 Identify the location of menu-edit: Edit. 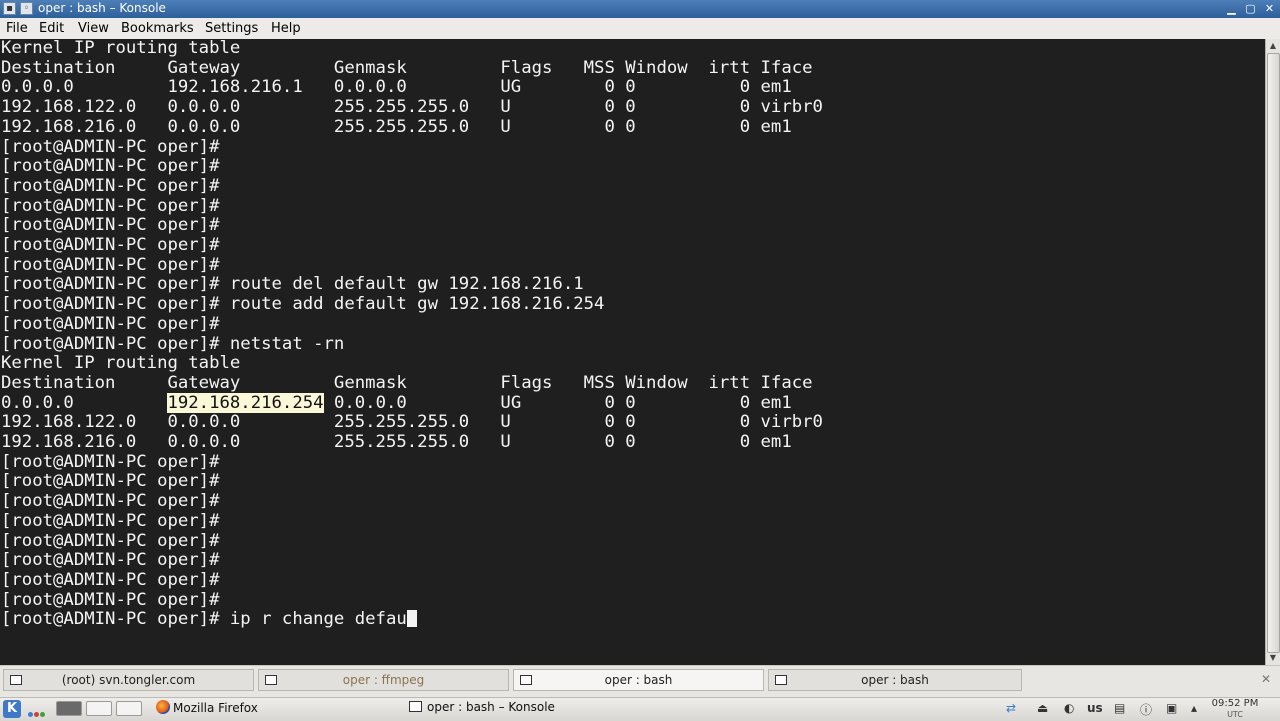
(51, 28).